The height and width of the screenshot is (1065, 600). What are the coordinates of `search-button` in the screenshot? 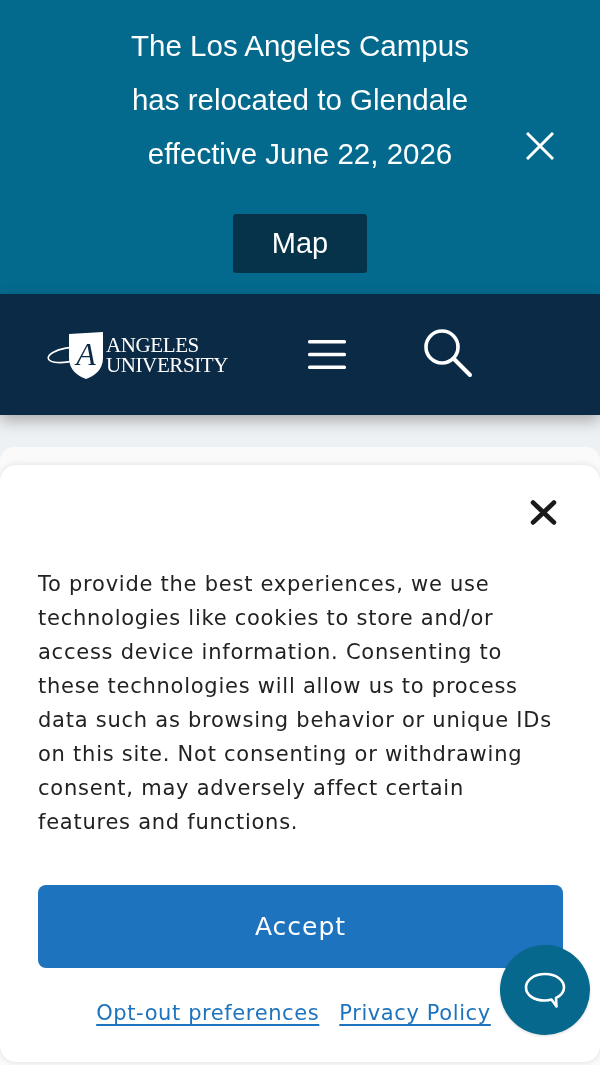 It's located at (448, 352).